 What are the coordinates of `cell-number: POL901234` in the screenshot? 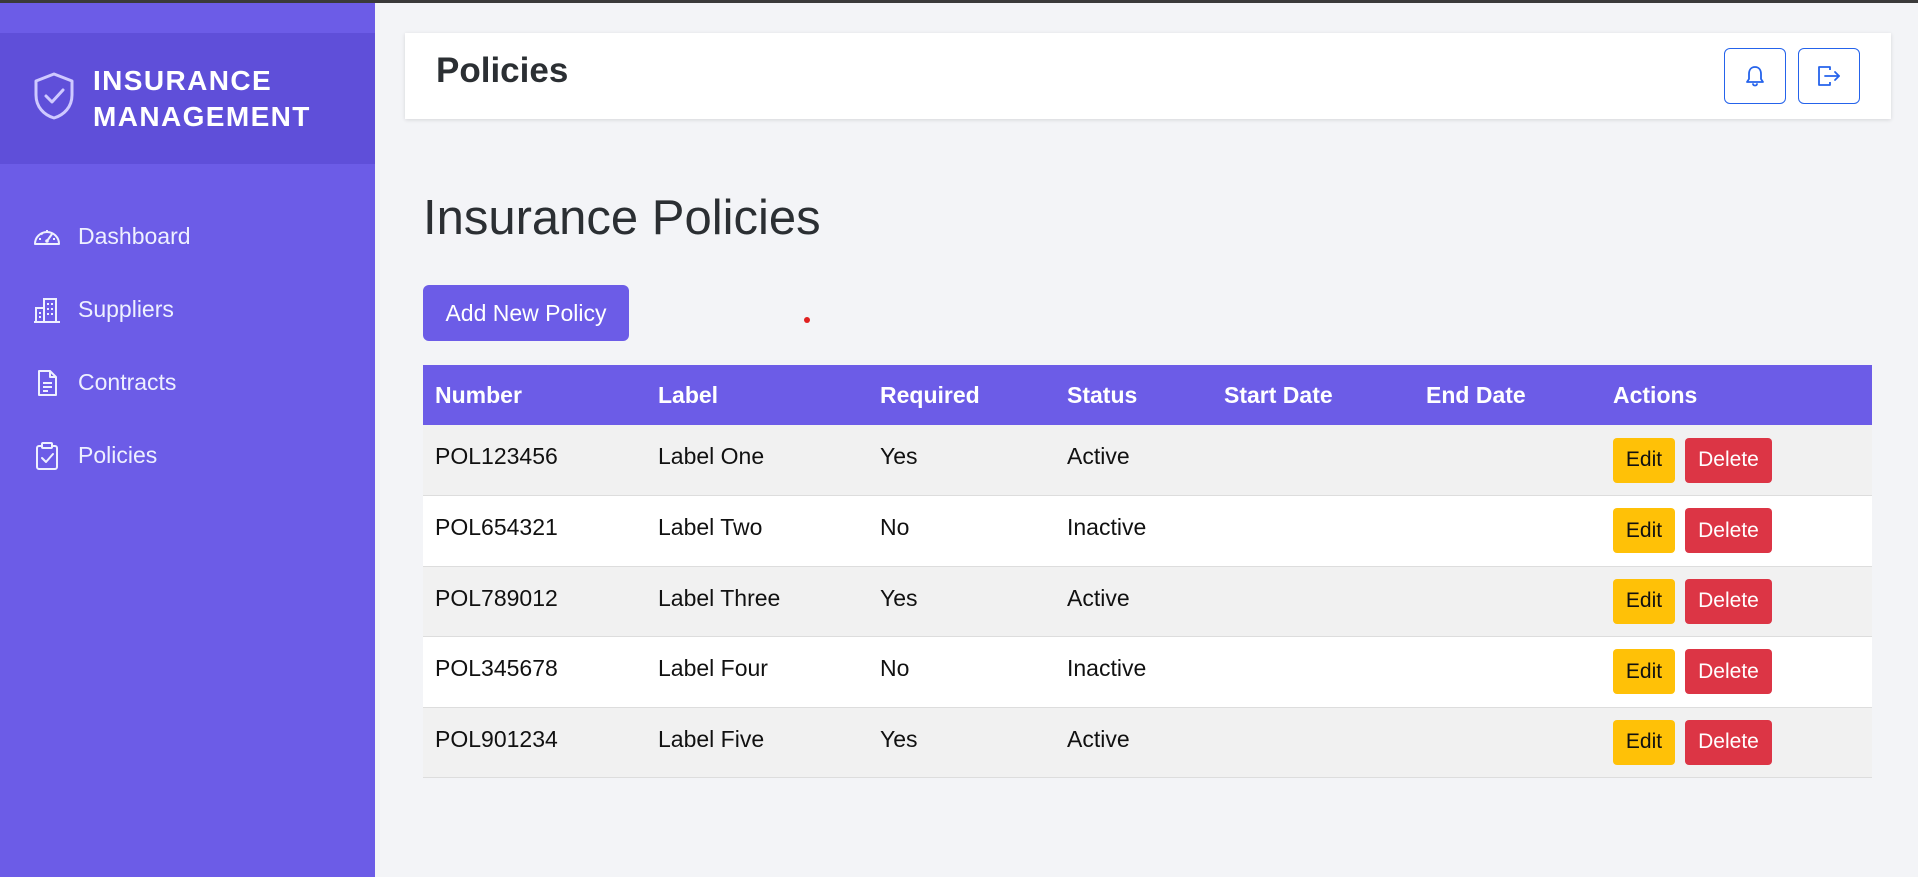 It's located at (534, 742).